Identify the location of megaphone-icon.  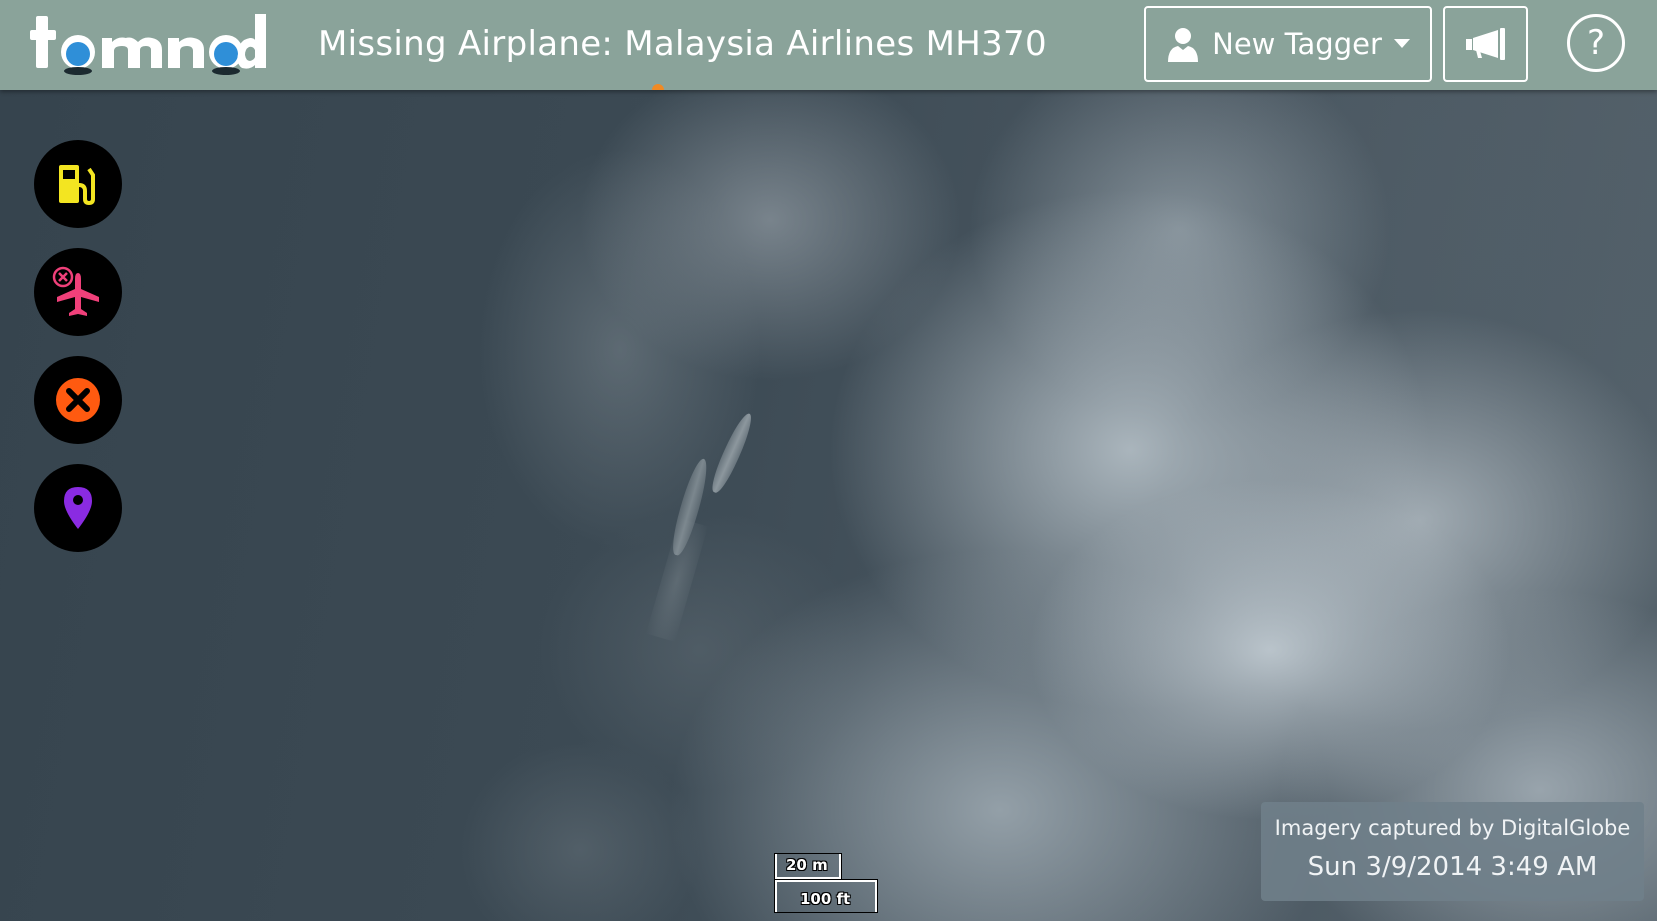
(1485, 44).